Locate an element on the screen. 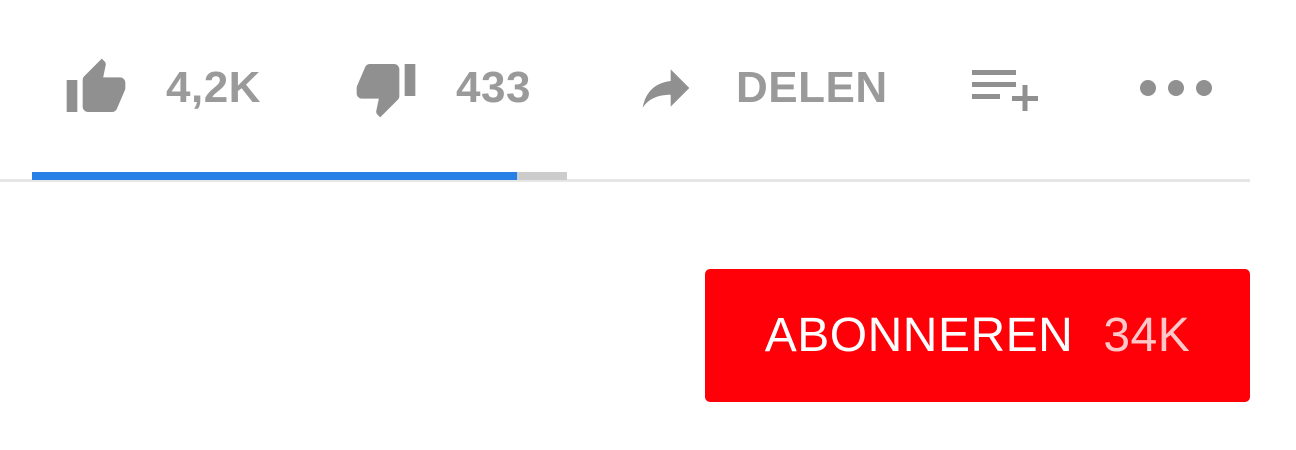 This screenshot has width=1296, height=450. thumbs-up-icon is located at coordinates (96, 88).